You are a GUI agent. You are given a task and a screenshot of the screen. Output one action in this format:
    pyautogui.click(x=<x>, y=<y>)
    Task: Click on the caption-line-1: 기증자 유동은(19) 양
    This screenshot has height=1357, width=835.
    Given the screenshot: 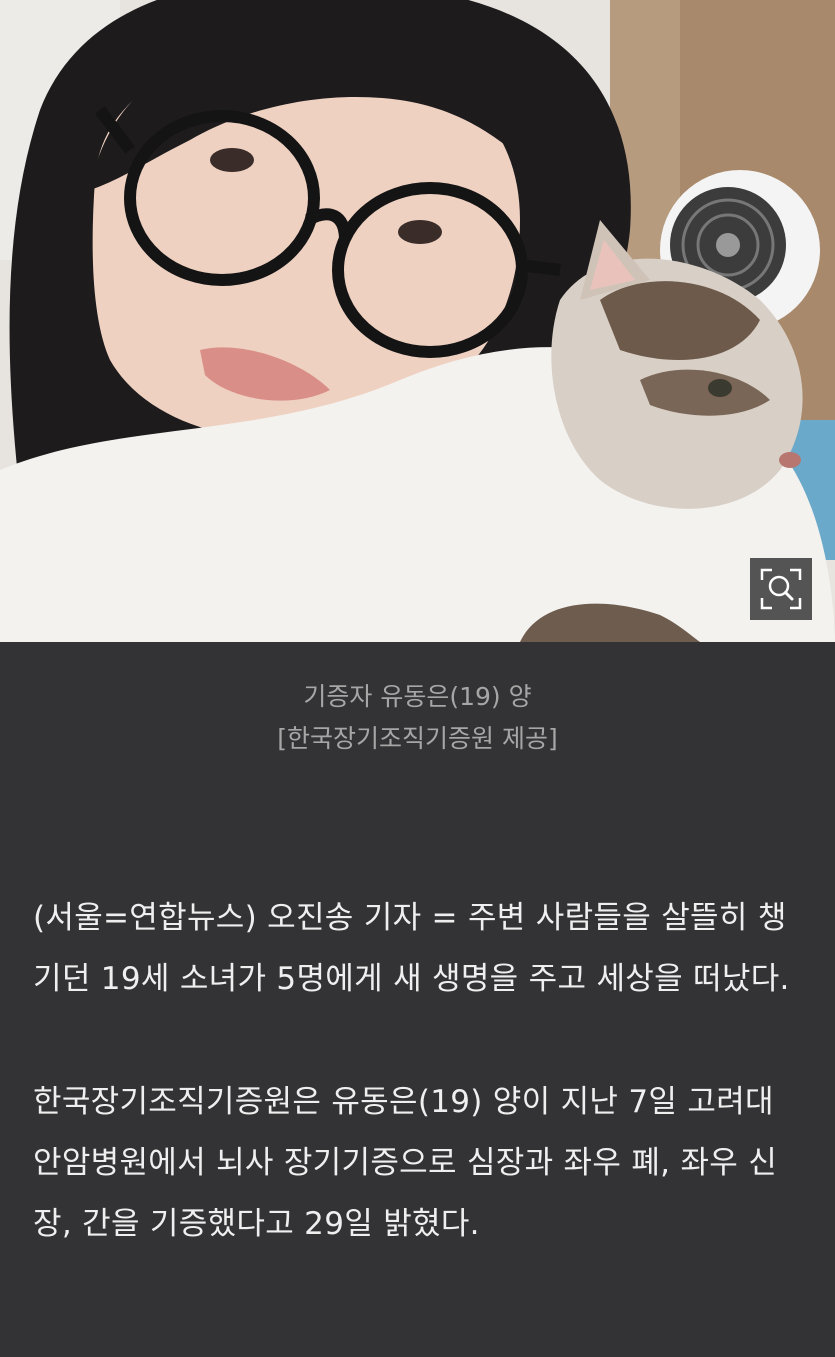 What is the action you would take?
    pyautogui.click(x=417, y=696)
    